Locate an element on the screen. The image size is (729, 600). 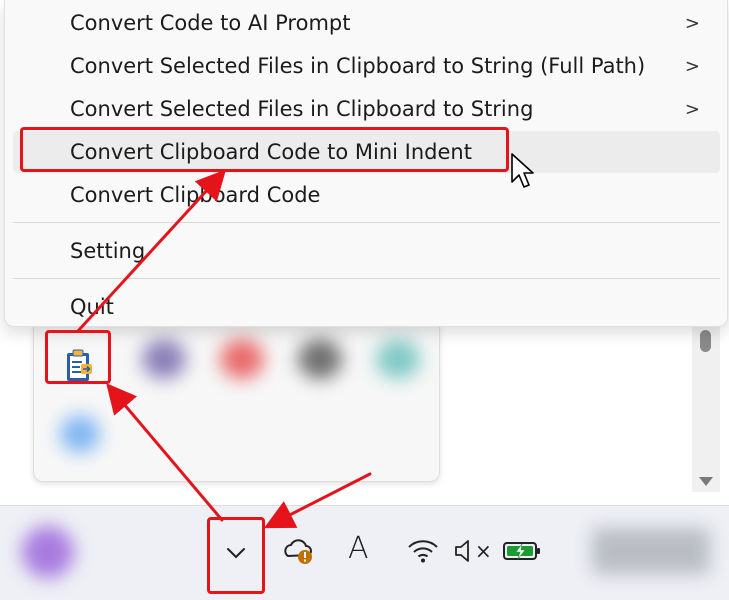
wifi-button is located at coordinates (423, 553).